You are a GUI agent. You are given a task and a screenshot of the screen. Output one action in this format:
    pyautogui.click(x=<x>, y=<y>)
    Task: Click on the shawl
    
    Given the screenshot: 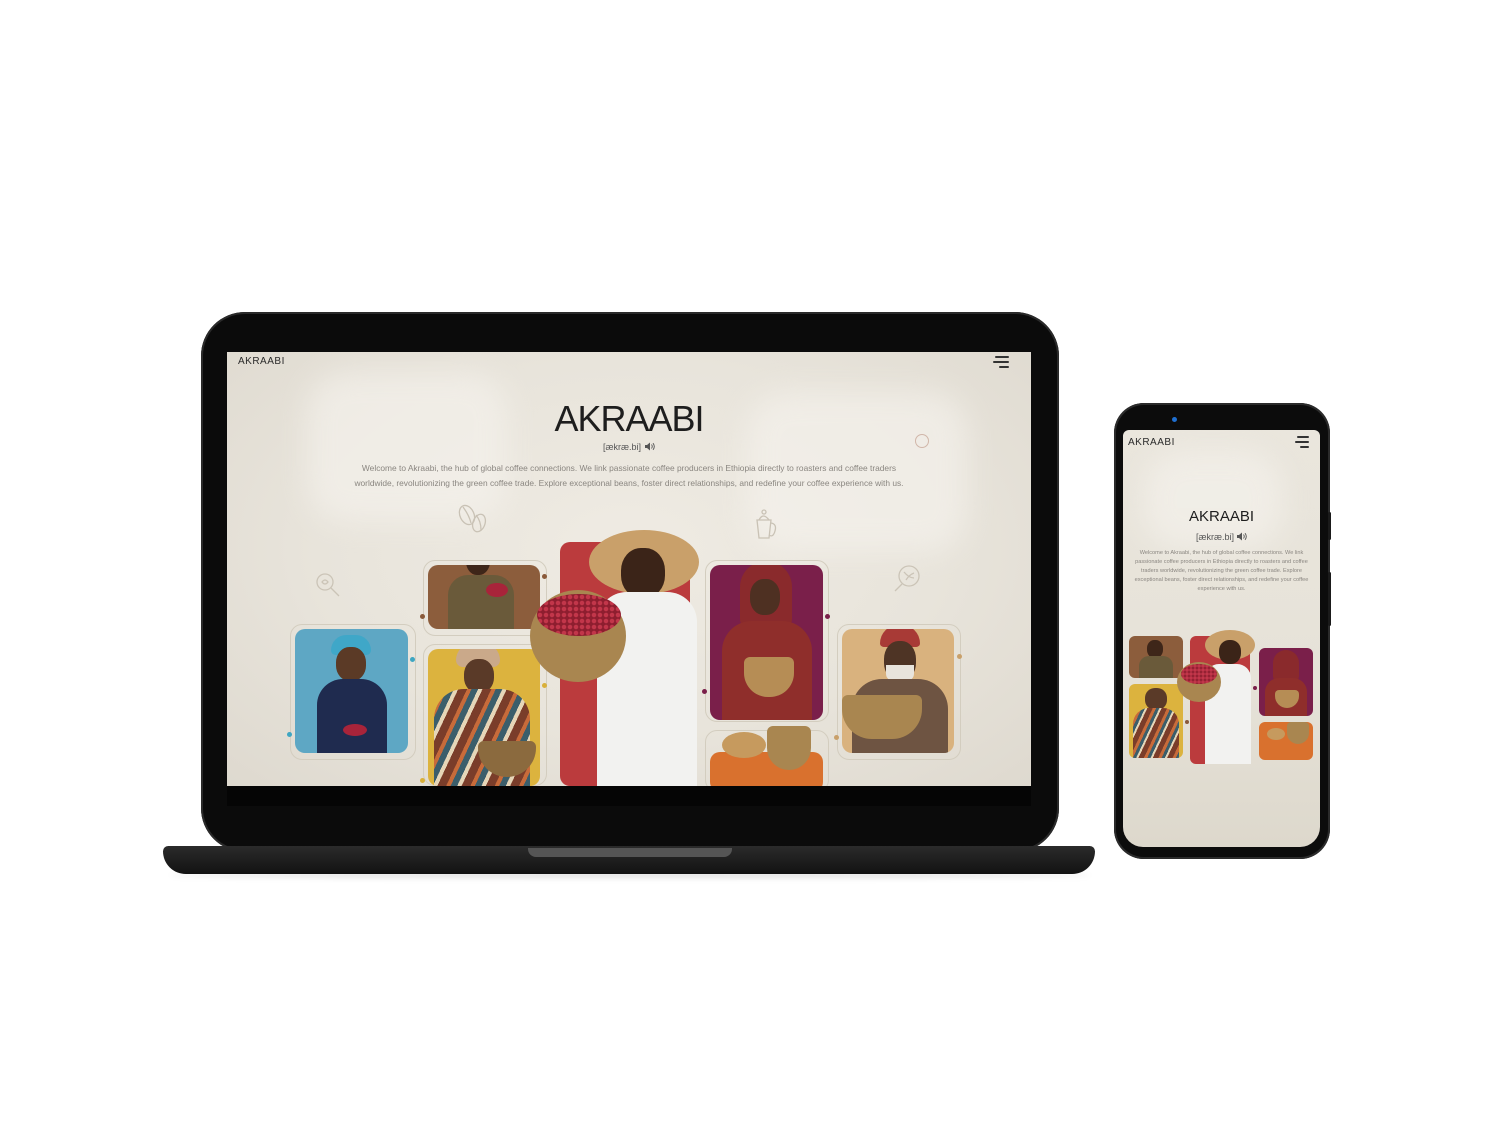 What is the action you would take?
    pyautogui.click(x=1156, y=733)
    